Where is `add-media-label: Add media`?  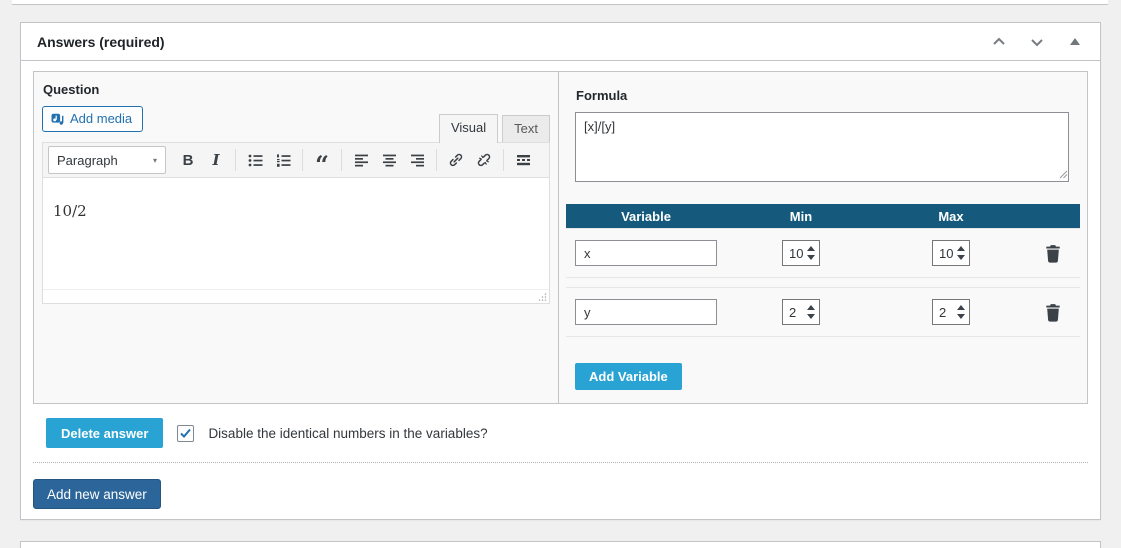 add-media-label: Add media is located at coordinates (101, 118).